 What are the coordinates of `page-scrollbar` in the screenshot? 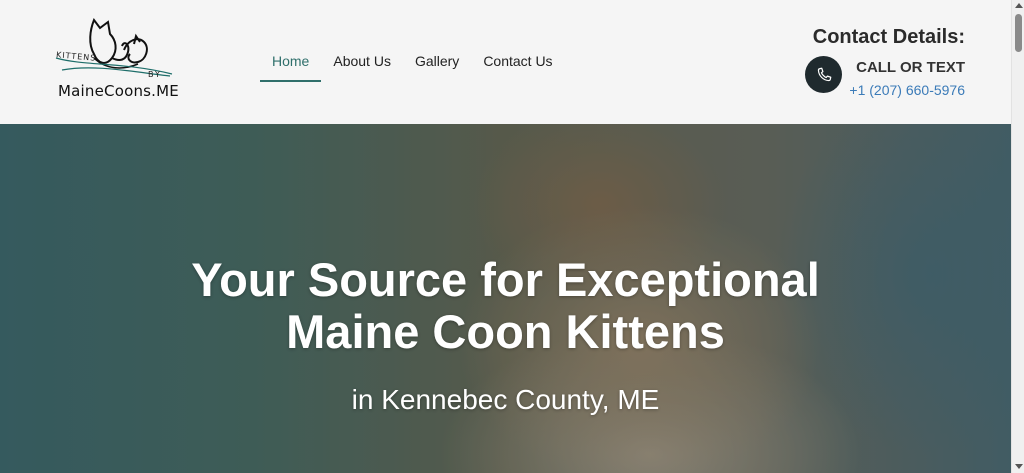 It's located at (1017, 236).